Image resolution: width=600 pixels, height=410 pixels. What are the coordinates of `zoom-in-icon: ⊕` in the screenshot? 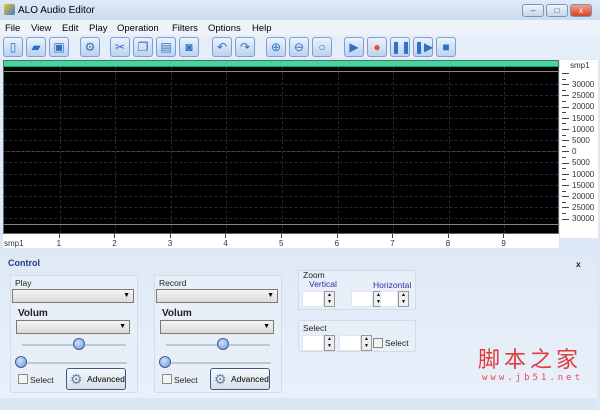 It's located at (276, 47).